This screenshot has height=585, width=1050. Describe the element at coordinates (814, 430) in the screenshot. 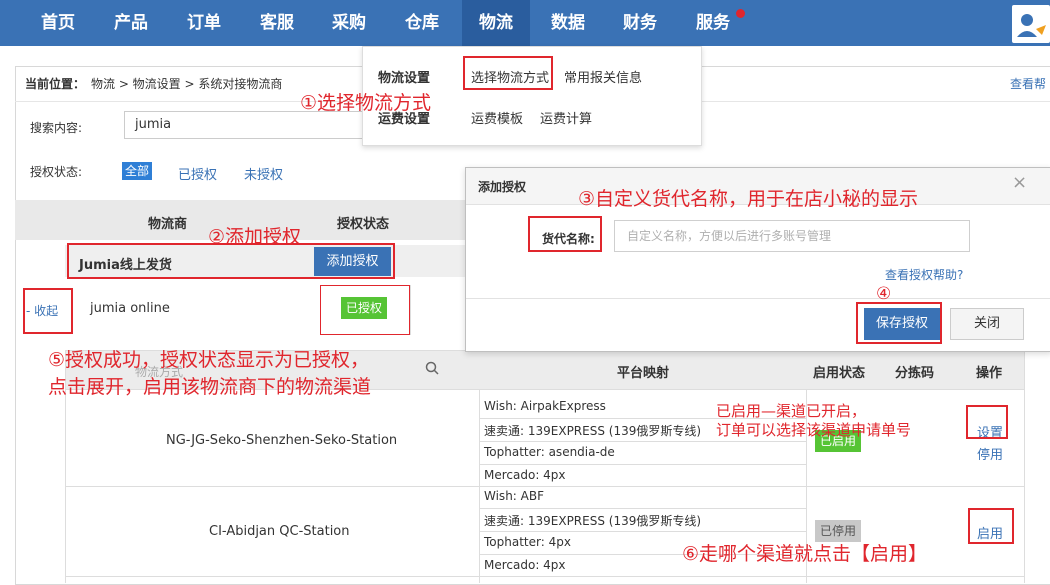

I see `annotation-note-line2: 订单可以选择该渠道申请单号` at that location.